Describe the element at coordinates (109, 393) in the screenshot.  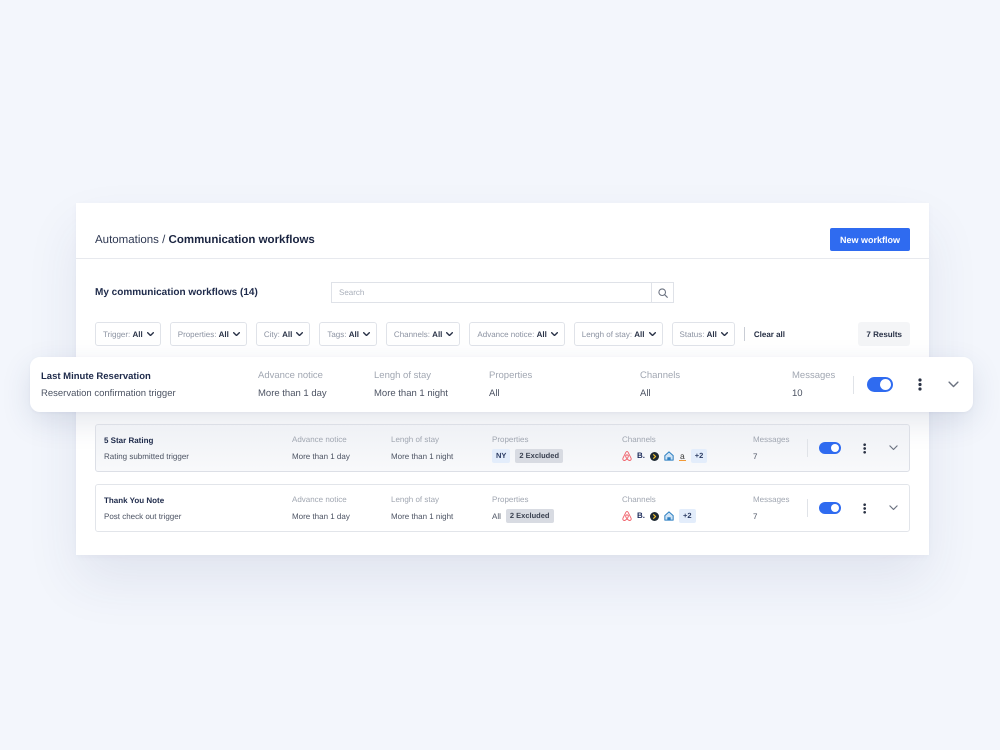
I see `workflow-trigger: Reservation confirmation trigger` at that location.